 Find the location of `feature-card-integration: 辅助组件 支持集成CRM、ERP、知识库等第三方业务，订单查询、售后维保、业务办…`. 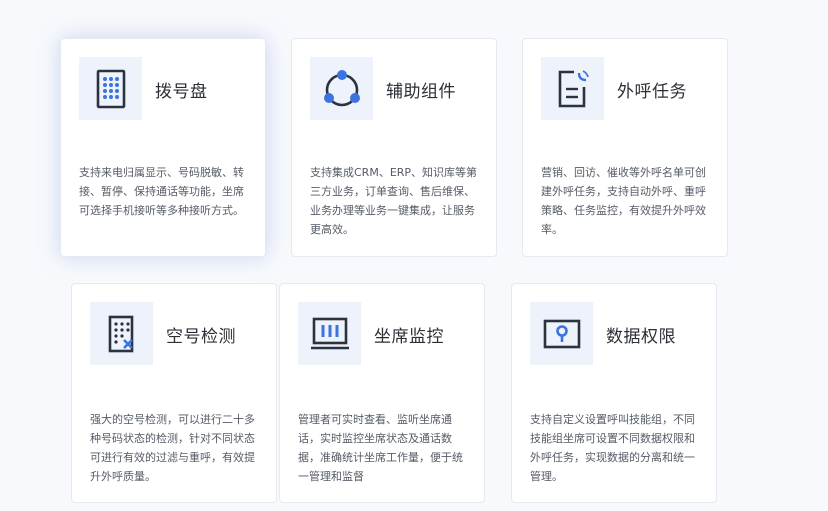

feature-card-integration: 辅助组件 支持集成CRM、ERP、知识库等第三方业务，订单查询、售后维保、业务办… is located at coordinates (394, 147).